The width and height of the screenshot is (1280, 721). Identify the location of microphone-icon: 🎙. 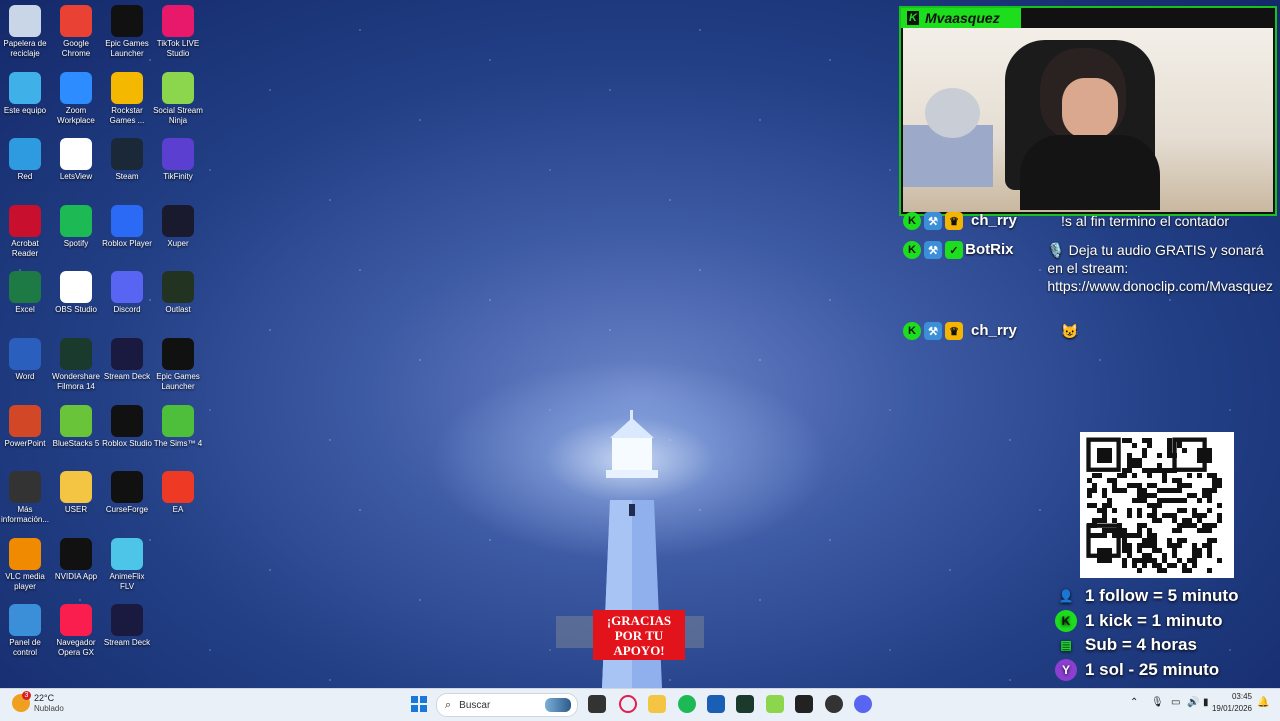
(1157, 702).